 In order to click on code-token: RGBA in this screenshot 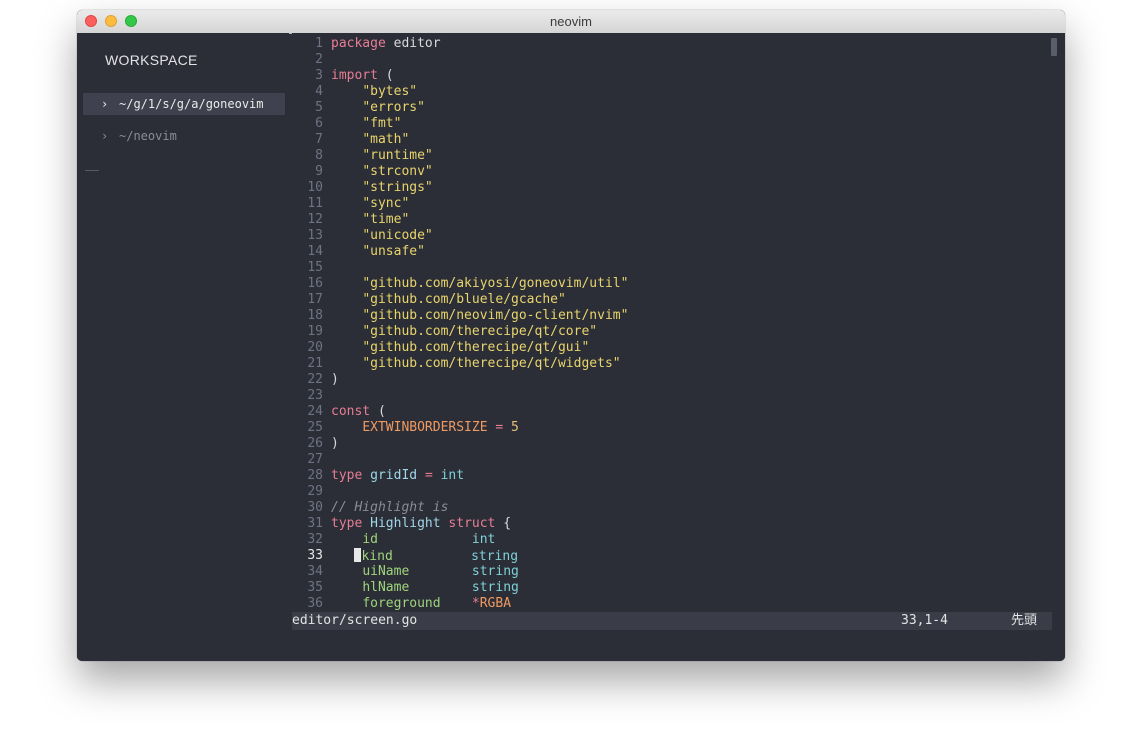, I will do `click(495, 603)`.